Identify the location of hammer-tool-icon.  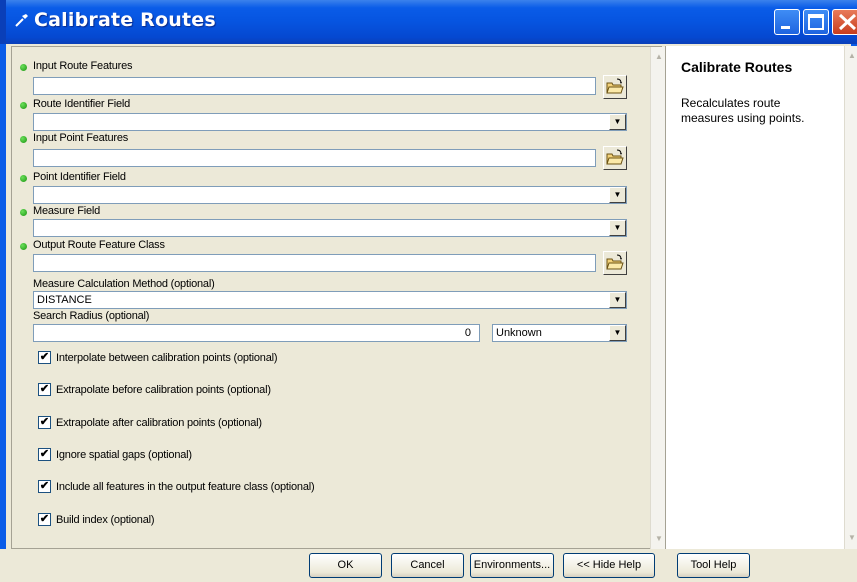
(21, 20).